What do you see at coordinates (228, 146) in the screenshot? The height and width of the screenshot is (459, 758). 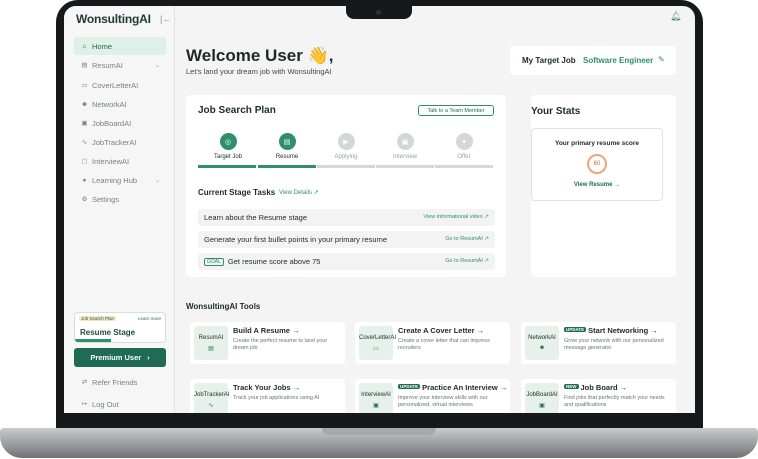 I see `step-target-job: ◎ Target Job` at bounding box center [228, 146].